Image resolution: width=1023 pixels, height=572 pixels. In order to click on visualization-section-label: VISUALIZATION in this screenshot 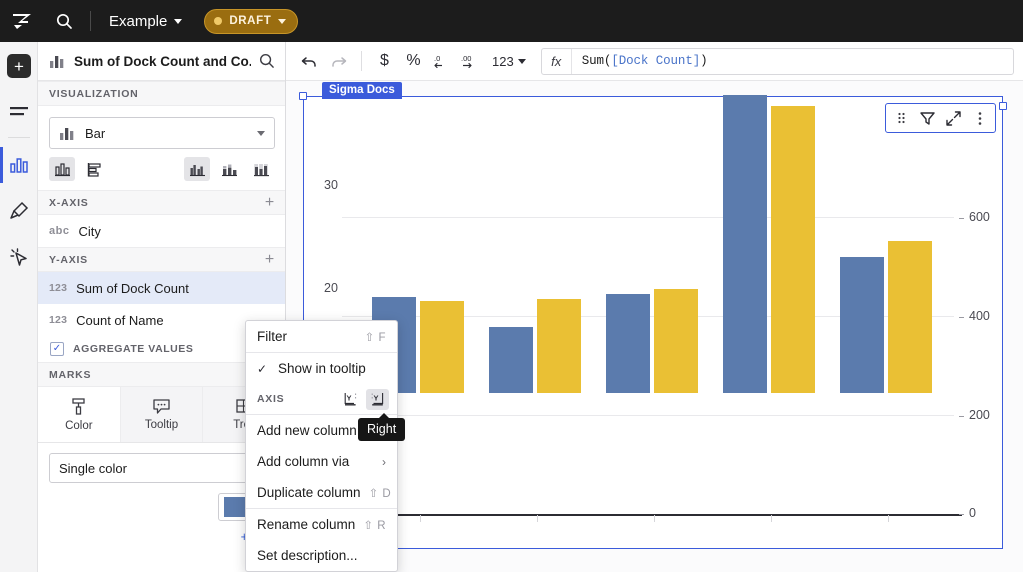, I will do `click(94, 93)`.